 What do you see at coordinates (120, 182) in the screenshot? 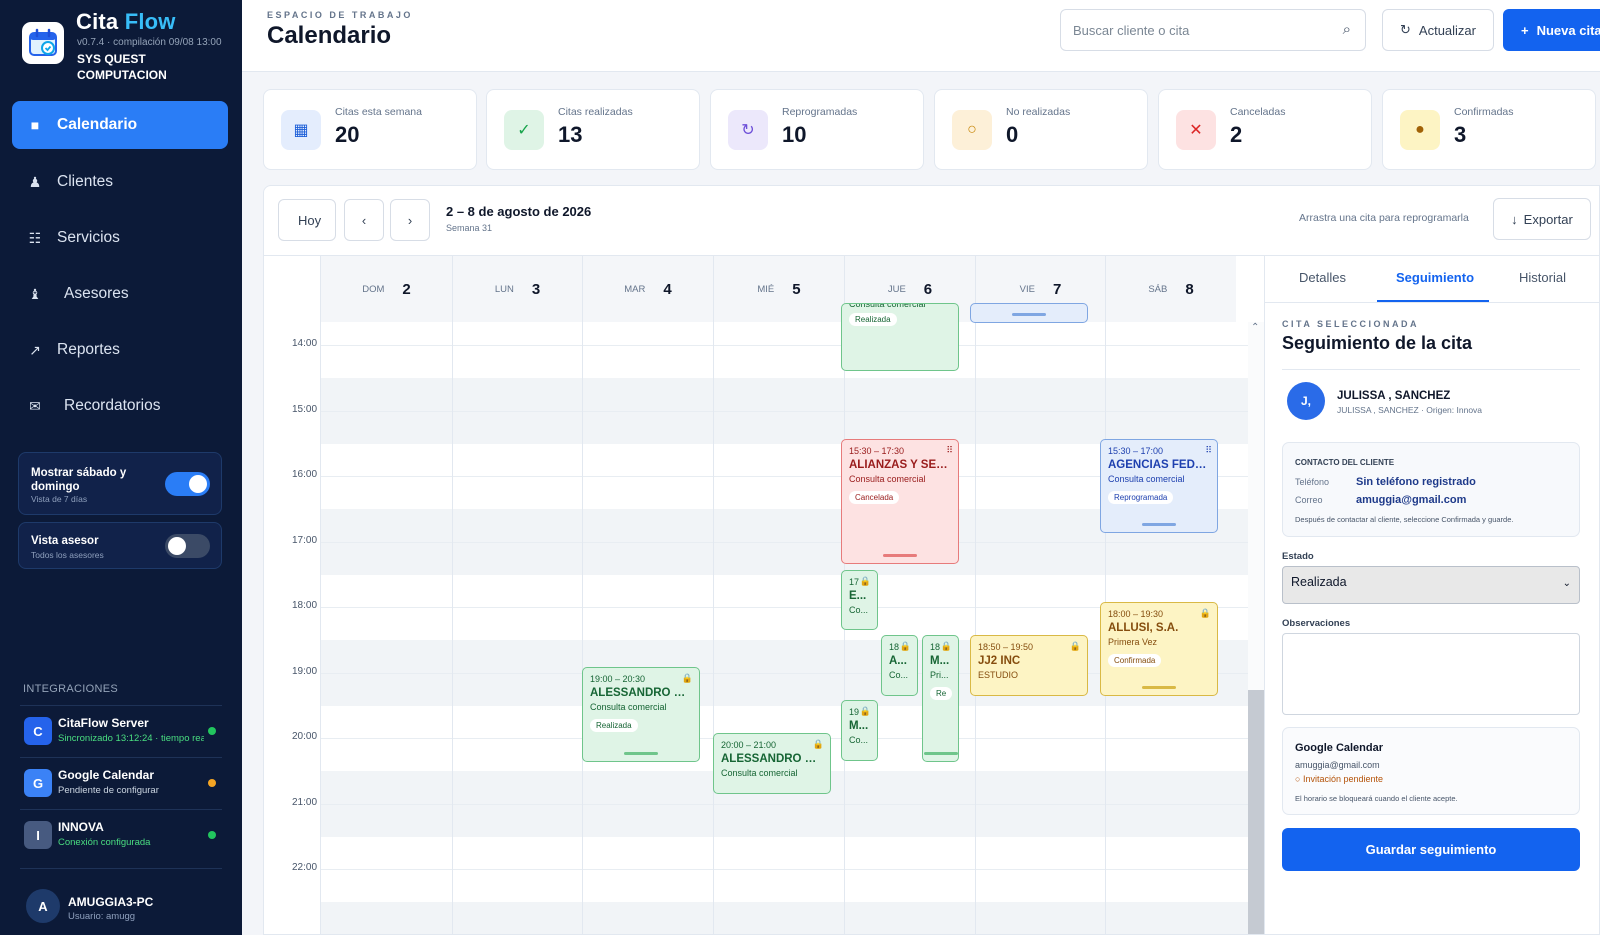
I see `nav-item-clientes: ♟ Clientes` at bounding box center [120, 182].